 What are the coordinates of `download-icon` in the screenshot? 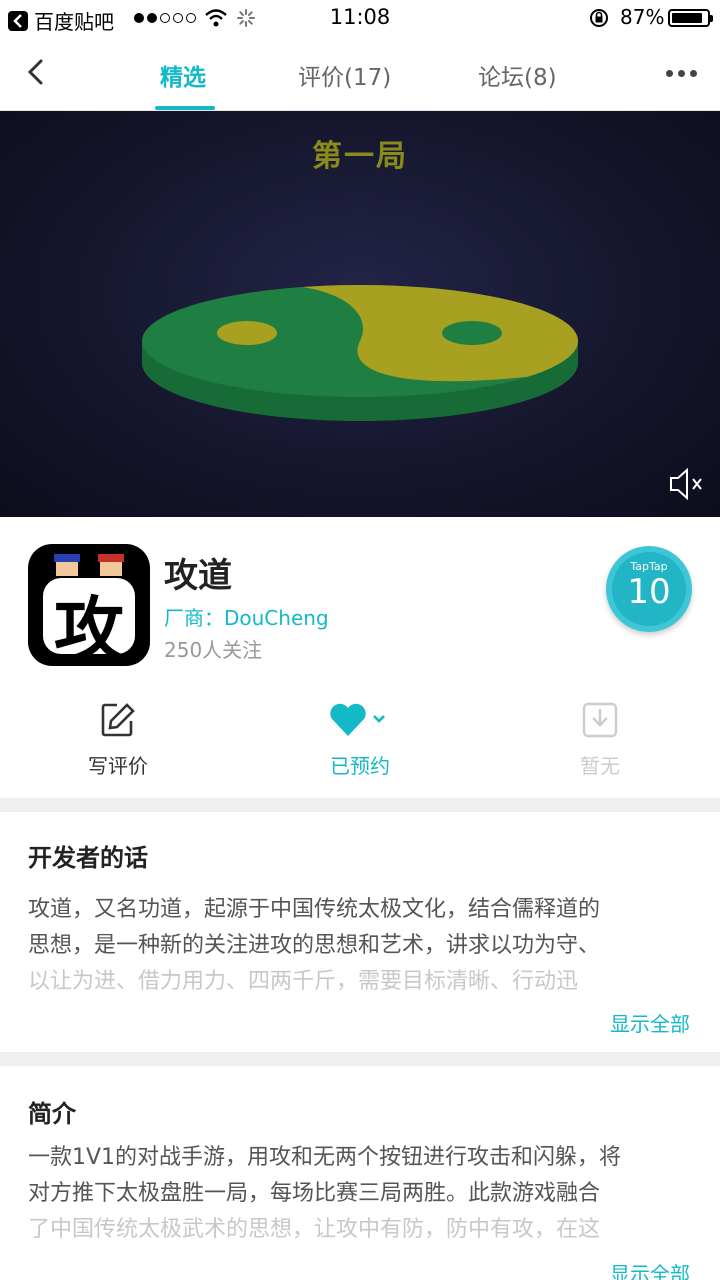 It's located at (600, 720).